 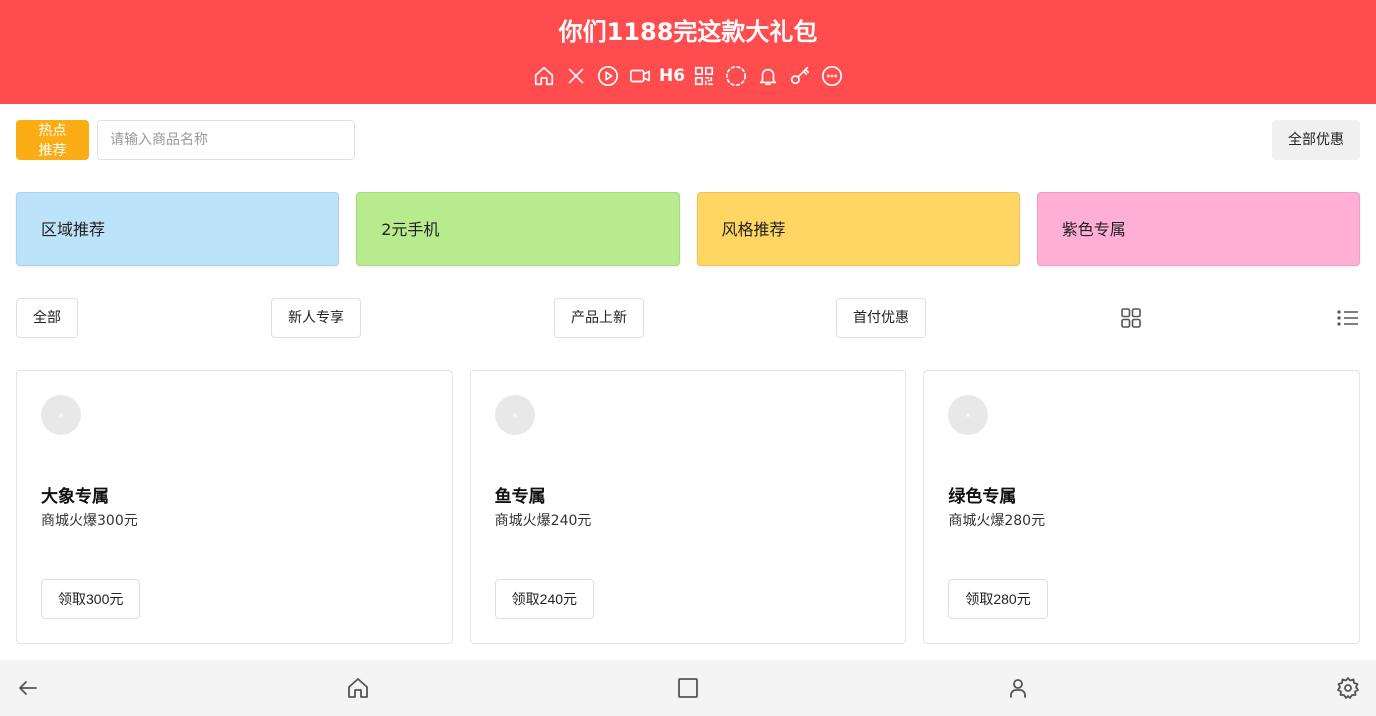 What do you see at coordinates (47, 318) in the screenshot?
I see `filter-all: 全部` at bounding box center [47, 318].